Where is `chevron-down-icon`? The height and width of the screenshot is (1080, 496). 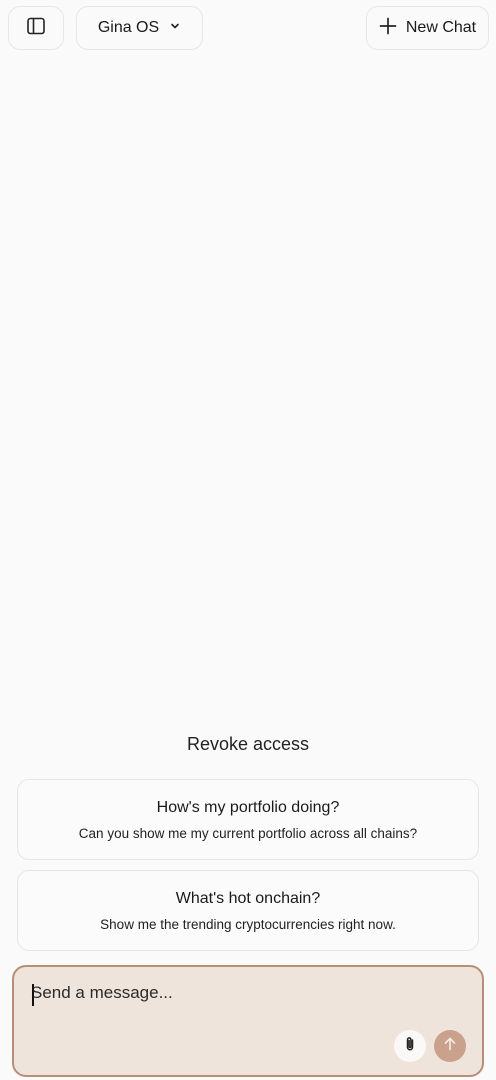 chevron-down-icon is located at coordinates (175, 28).